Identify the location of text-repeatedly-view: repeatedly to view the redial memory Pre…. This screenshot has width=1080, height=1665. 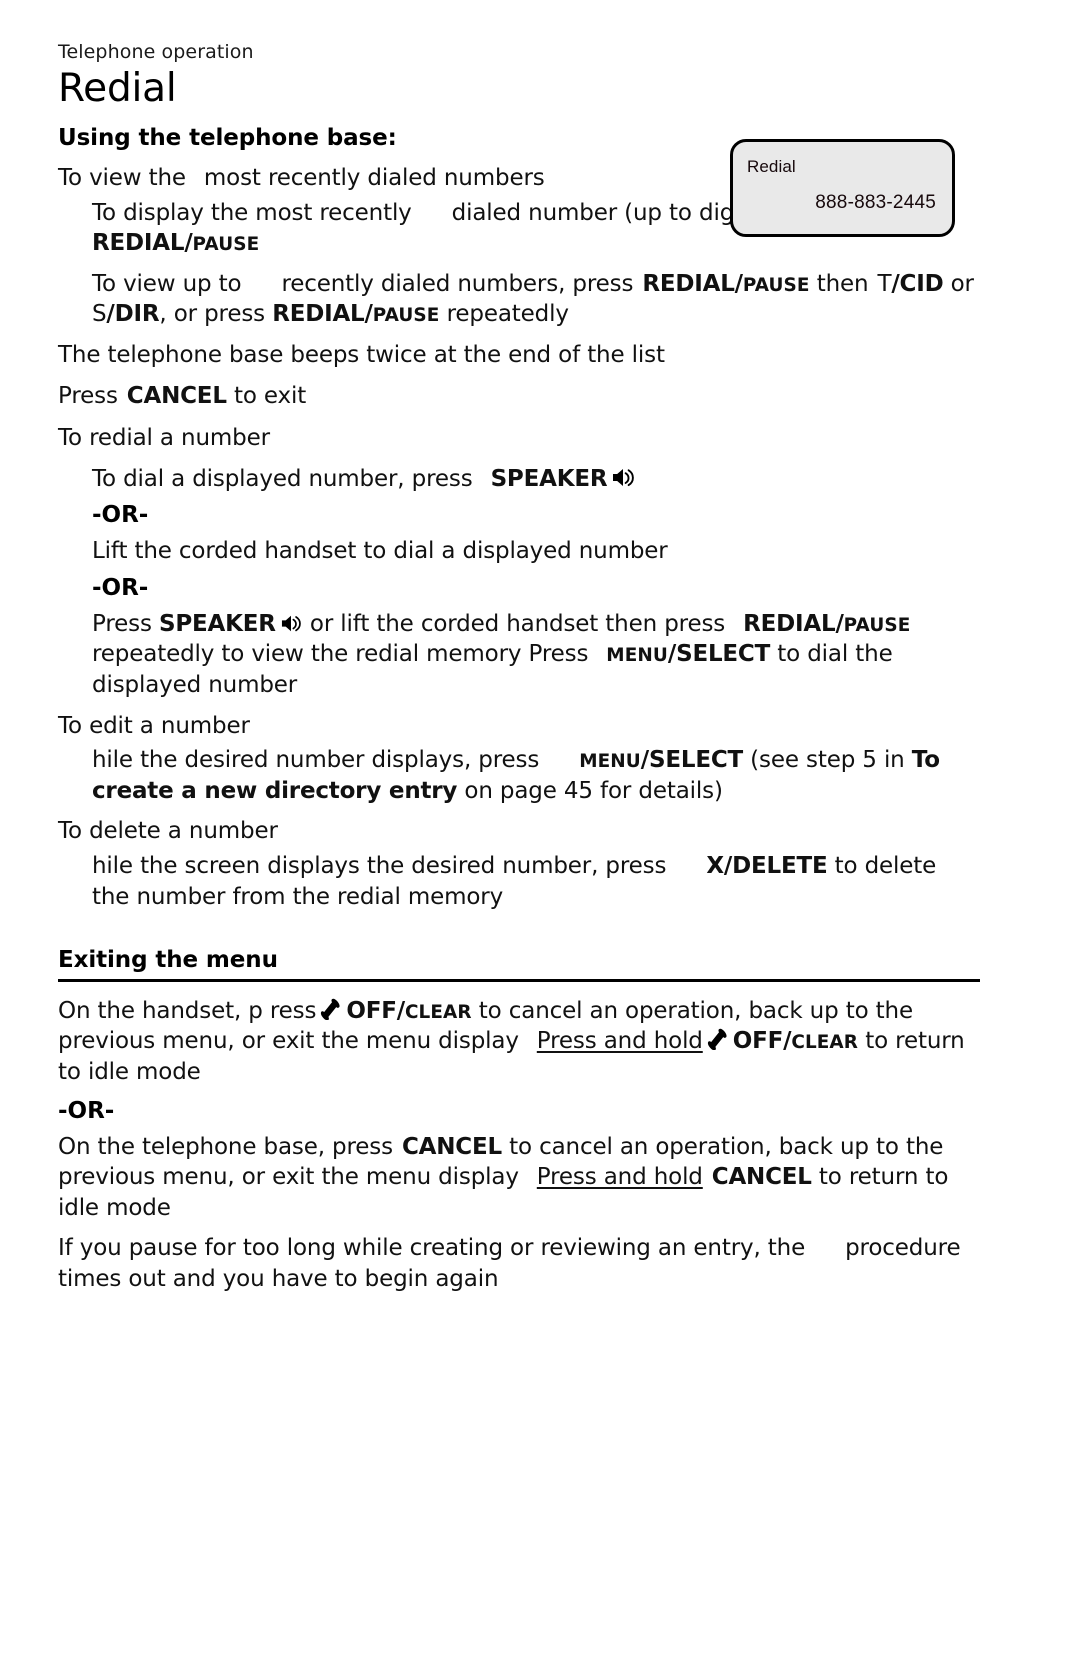
(340, 654).